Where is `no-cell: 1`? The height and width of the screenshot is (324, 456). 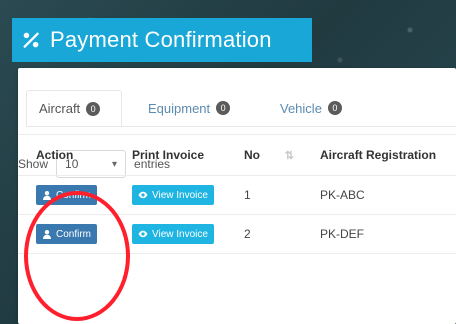
no-cell: 1 is located at coordinates (266, 195).